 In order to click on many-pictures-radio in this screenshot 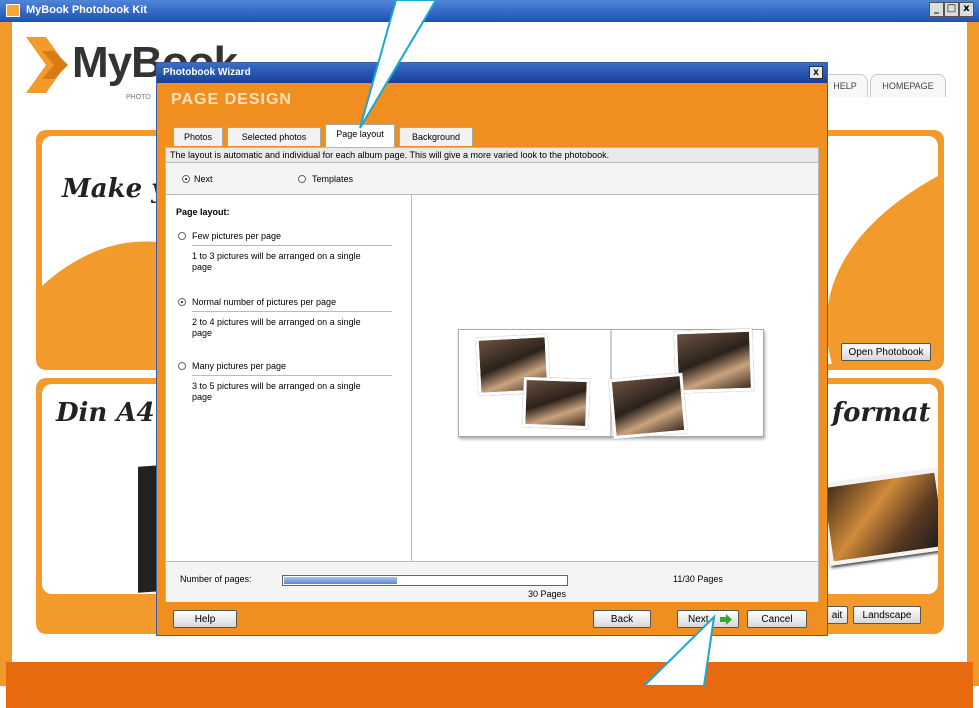, I will do `click(182, 366)`.